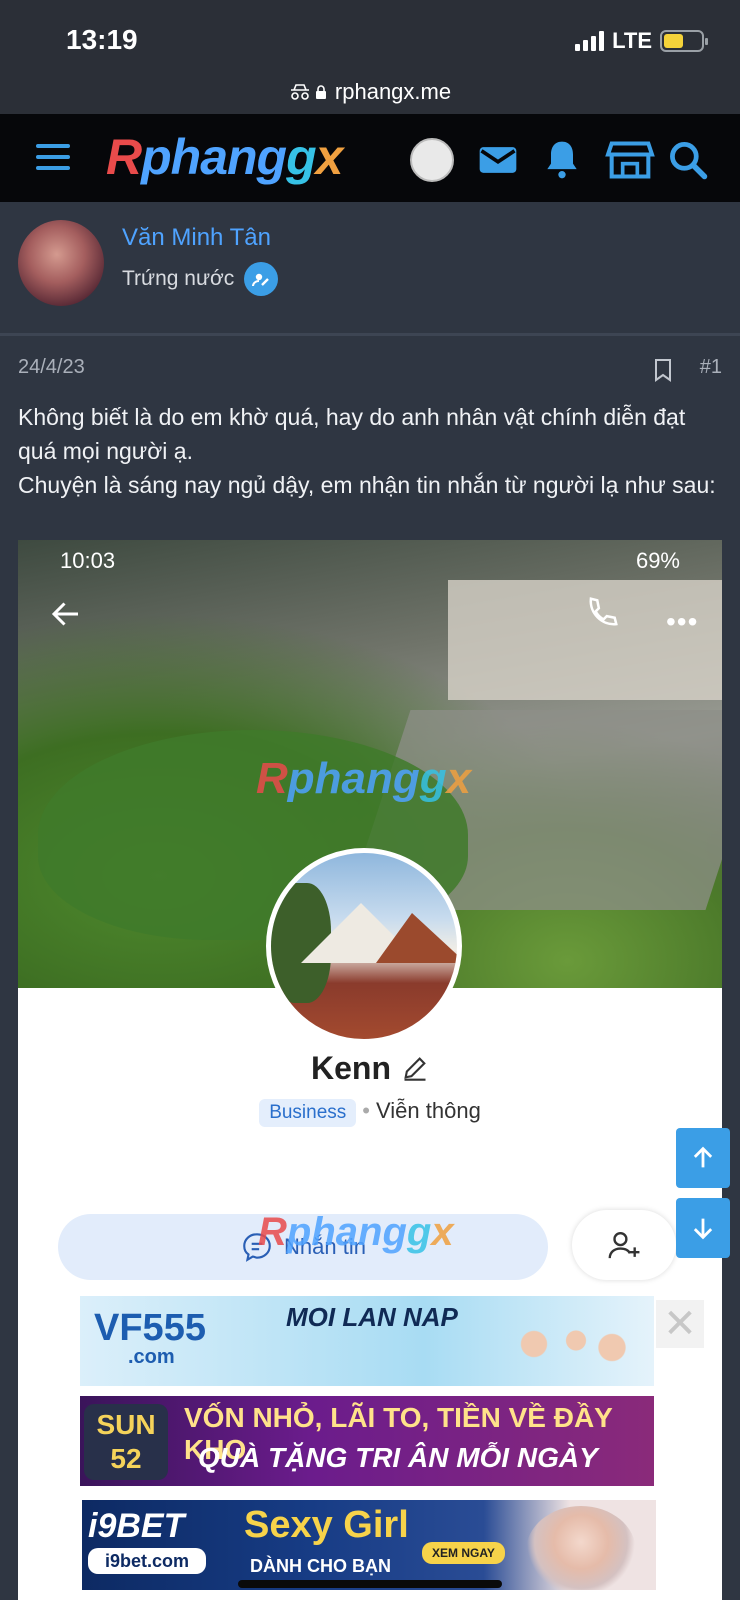 Image resolution: width=740 pixels, height=1600 pixels. What do you see at coordinates (61, 263) in the screenshot?
I see `author-avatar` at bounding box center [61, 263].